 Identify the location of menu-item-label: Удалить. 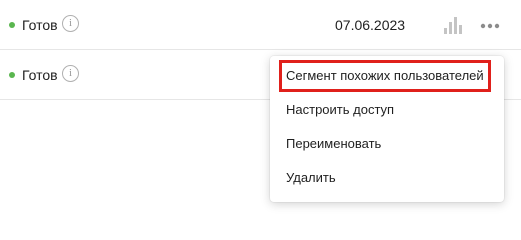
(311, 177).